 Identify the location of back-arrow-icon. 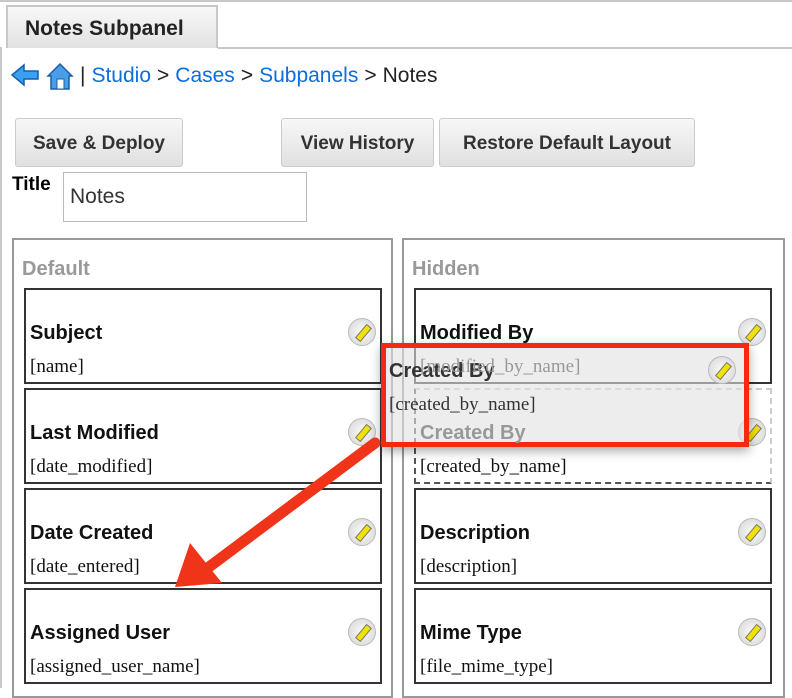
(25, 76).